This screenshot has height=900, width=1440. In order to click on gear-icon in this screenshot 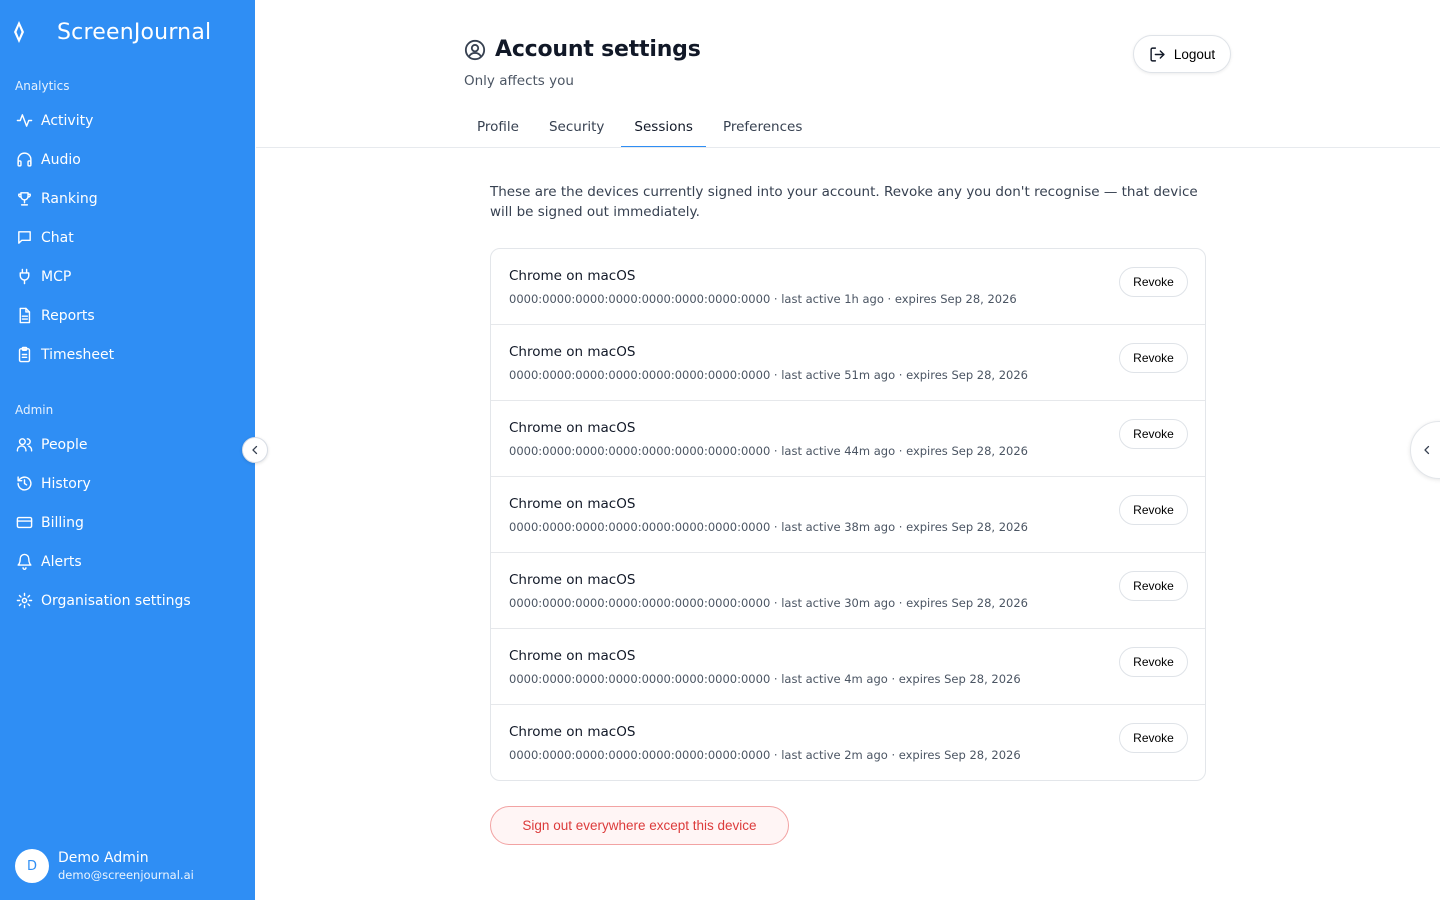, I will do `click(24, 601)`.